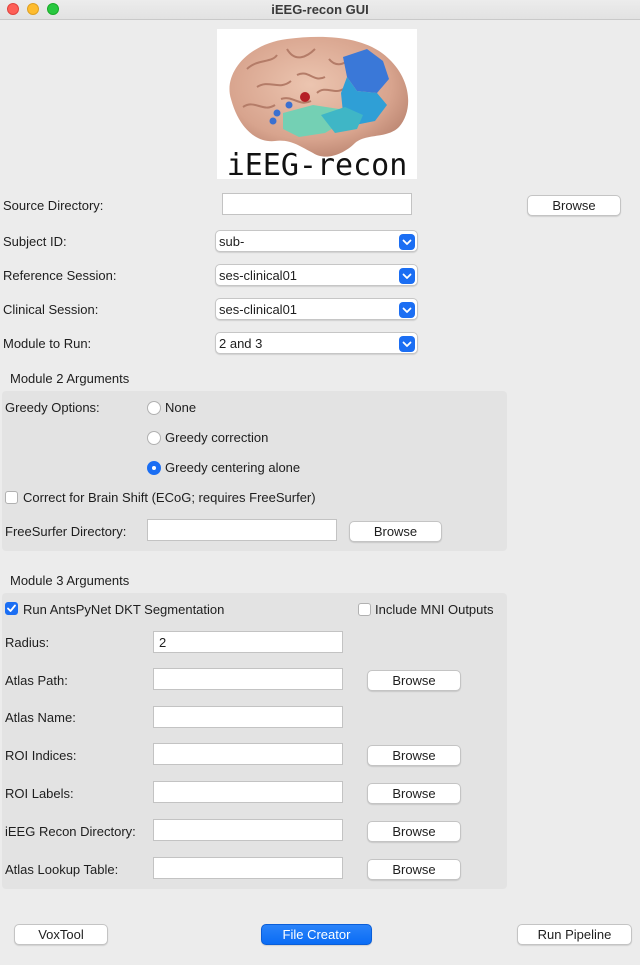 The height and width of the screenshot is (965, 640). I want to click on subject-id-label: Subject ID:, so click(35, 241).